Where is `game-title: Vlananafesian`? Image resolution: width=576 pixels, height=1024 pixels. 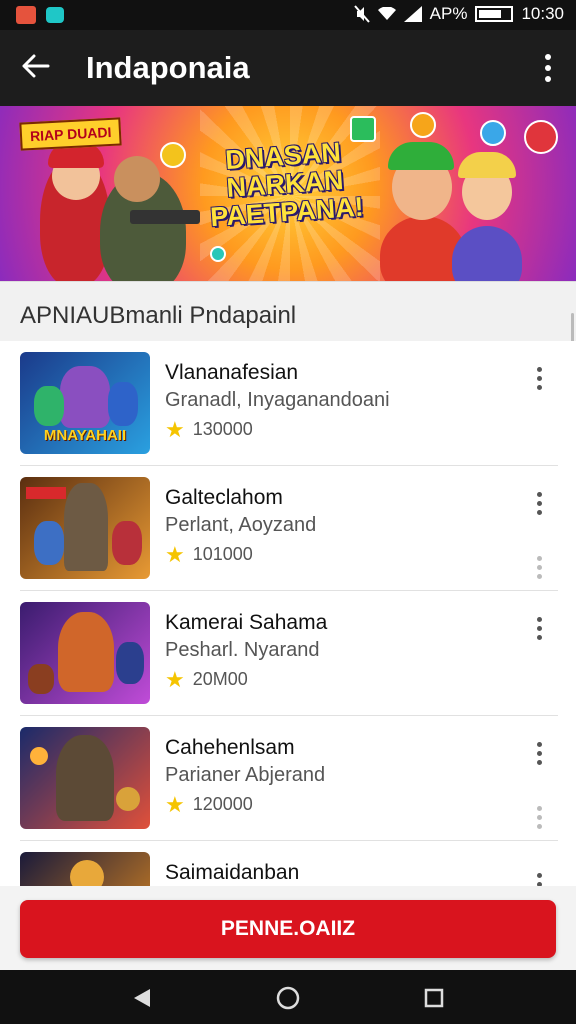
game-title: Vlananafesian is located at coordinates (232, 372).